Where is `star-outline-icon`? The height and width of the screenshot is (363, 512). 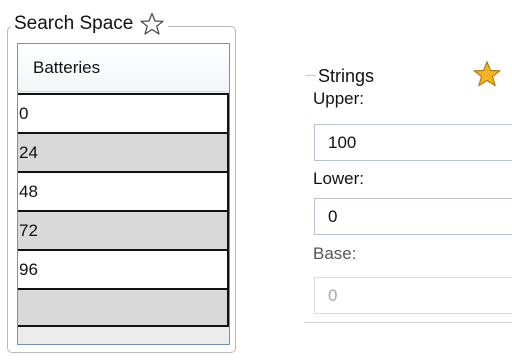 star-outline-icon is located at coordinates (152, 24).